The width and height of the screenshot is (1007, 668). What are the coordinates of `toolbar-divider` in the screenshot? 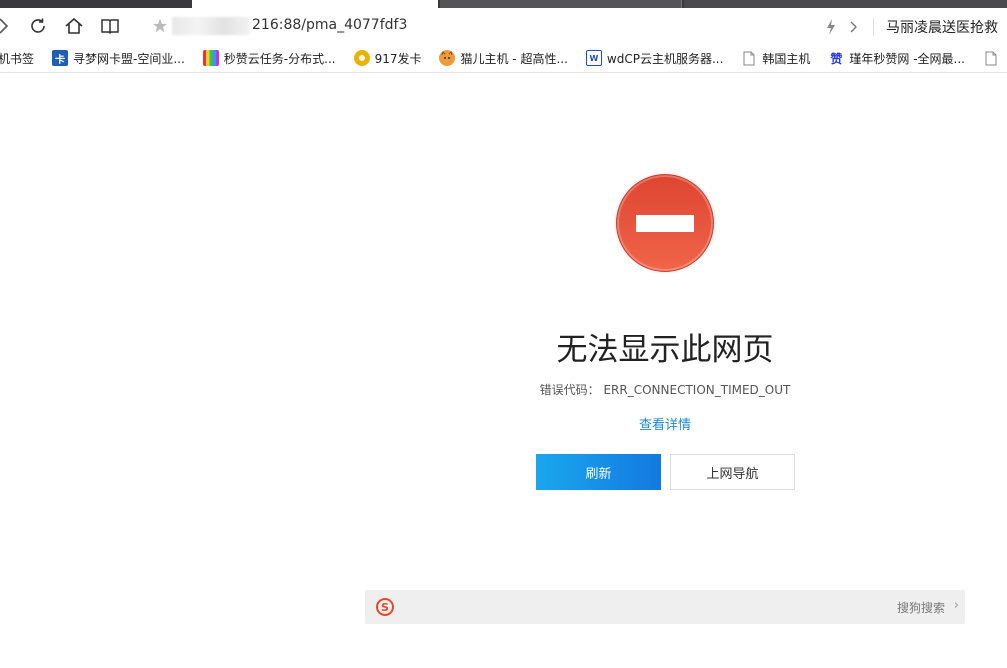 It's located at (873, 27).